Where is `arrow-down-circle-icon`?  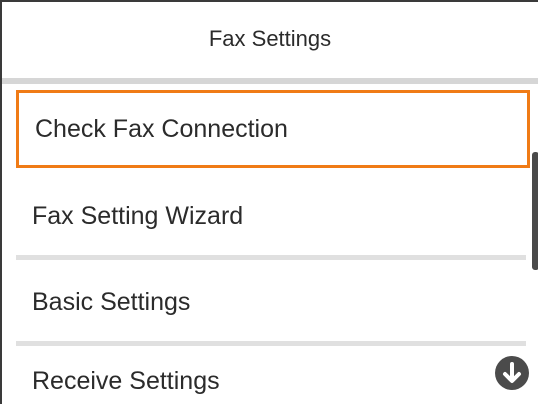 arrow-down-circle-icon is located at coordinates (512, 372).